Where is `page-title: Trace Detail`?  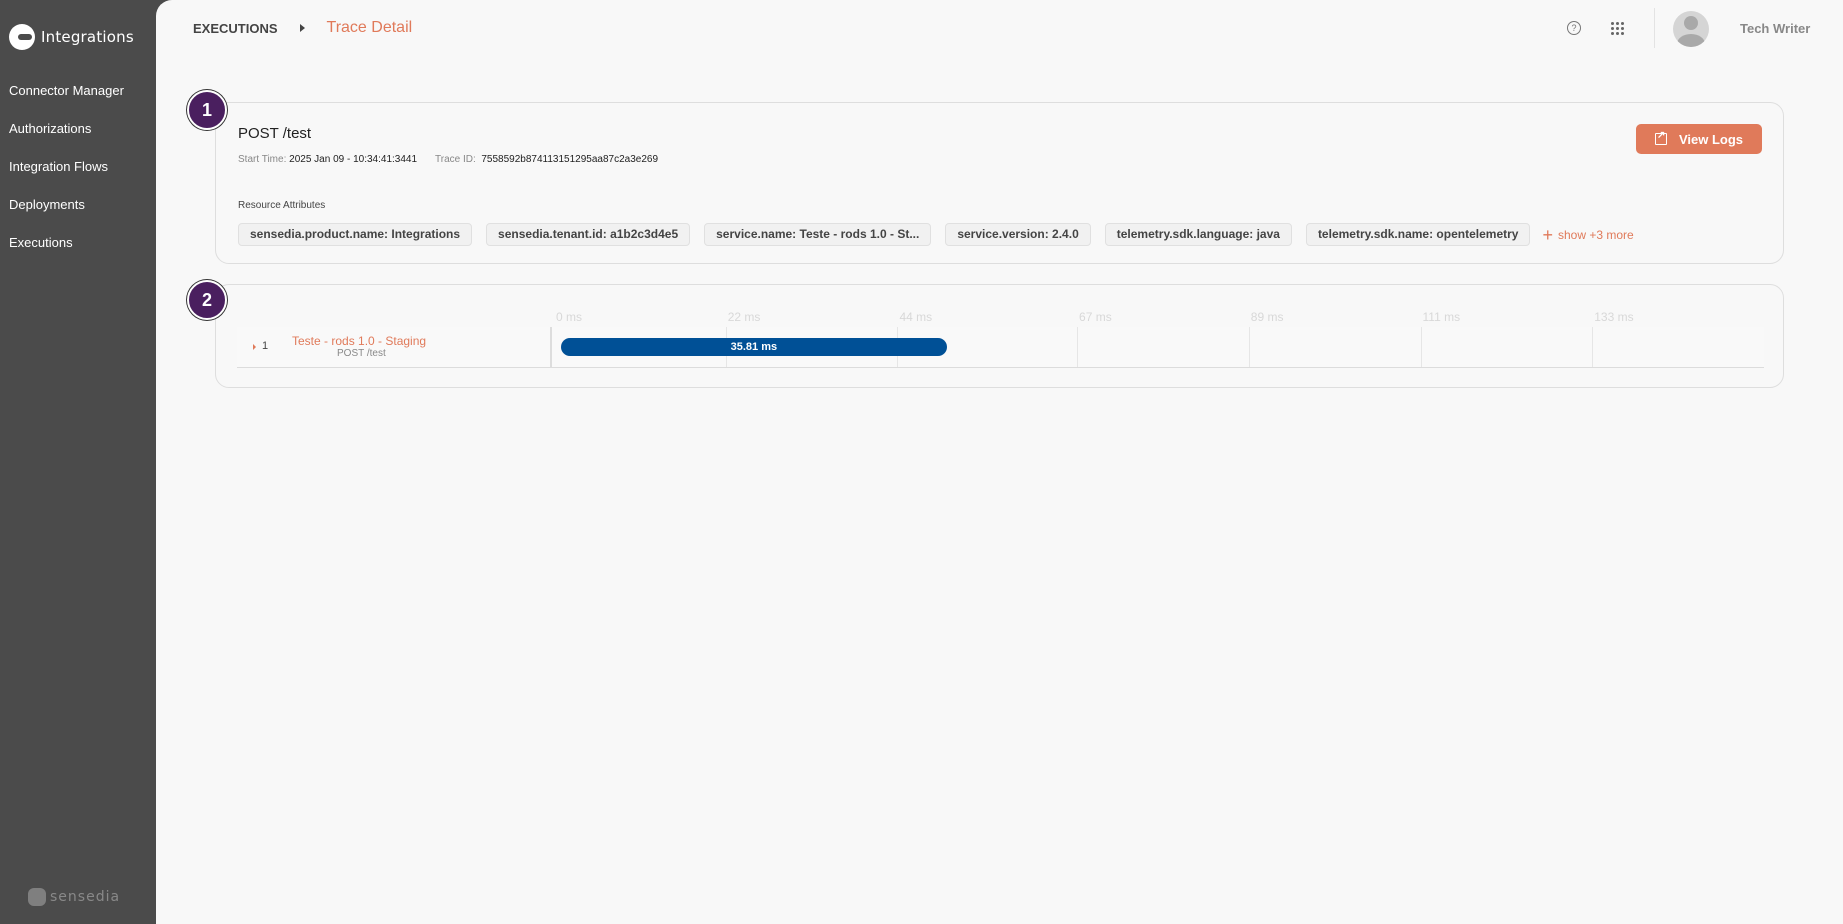 page-title: Trace Detail is located at coordinates (369, 27).